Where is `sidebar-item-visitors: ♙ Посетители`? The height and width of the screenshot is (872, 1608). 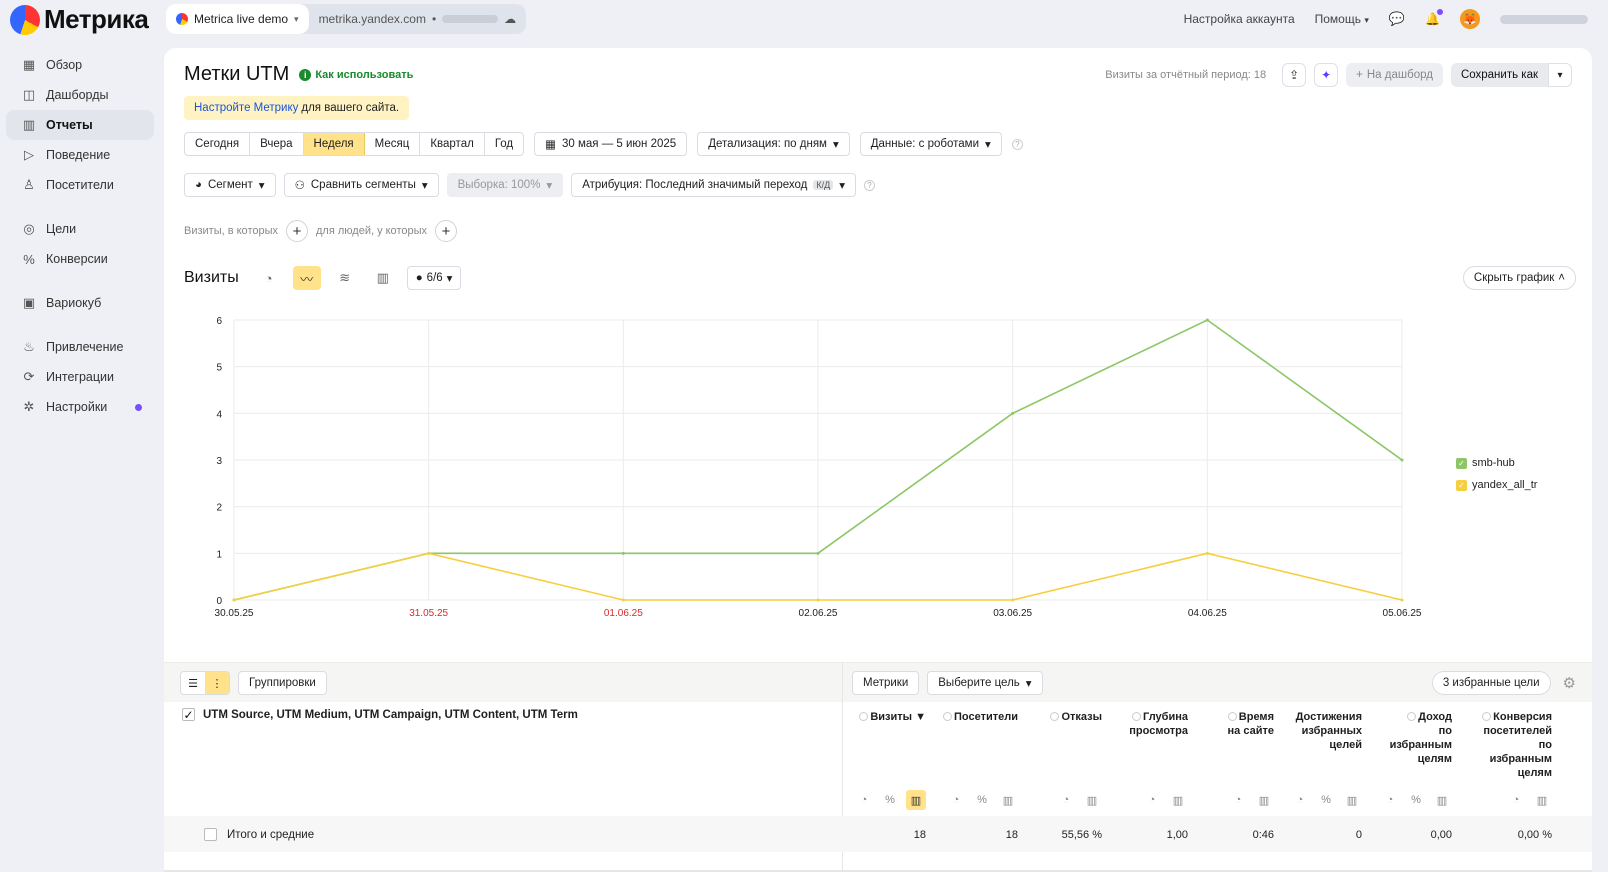
sidebar-item-visitors: ♙ Посетители is located at coordinates (80, 185).